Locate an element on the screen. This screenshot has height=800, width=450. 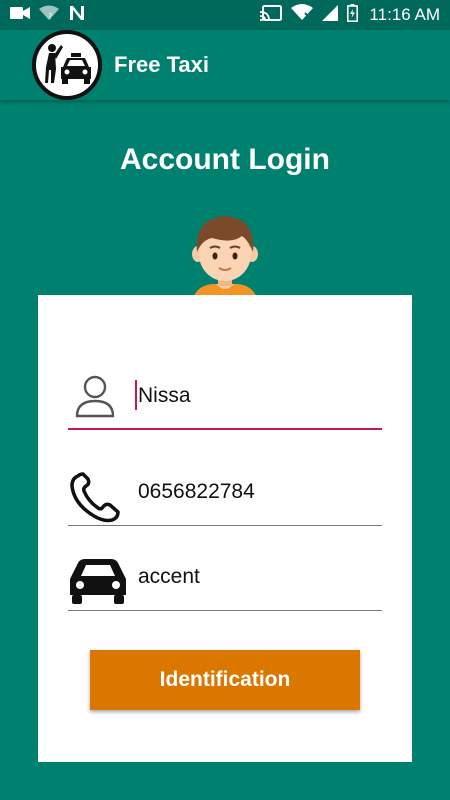
name-field-underline is located at coordinates (225, 429).